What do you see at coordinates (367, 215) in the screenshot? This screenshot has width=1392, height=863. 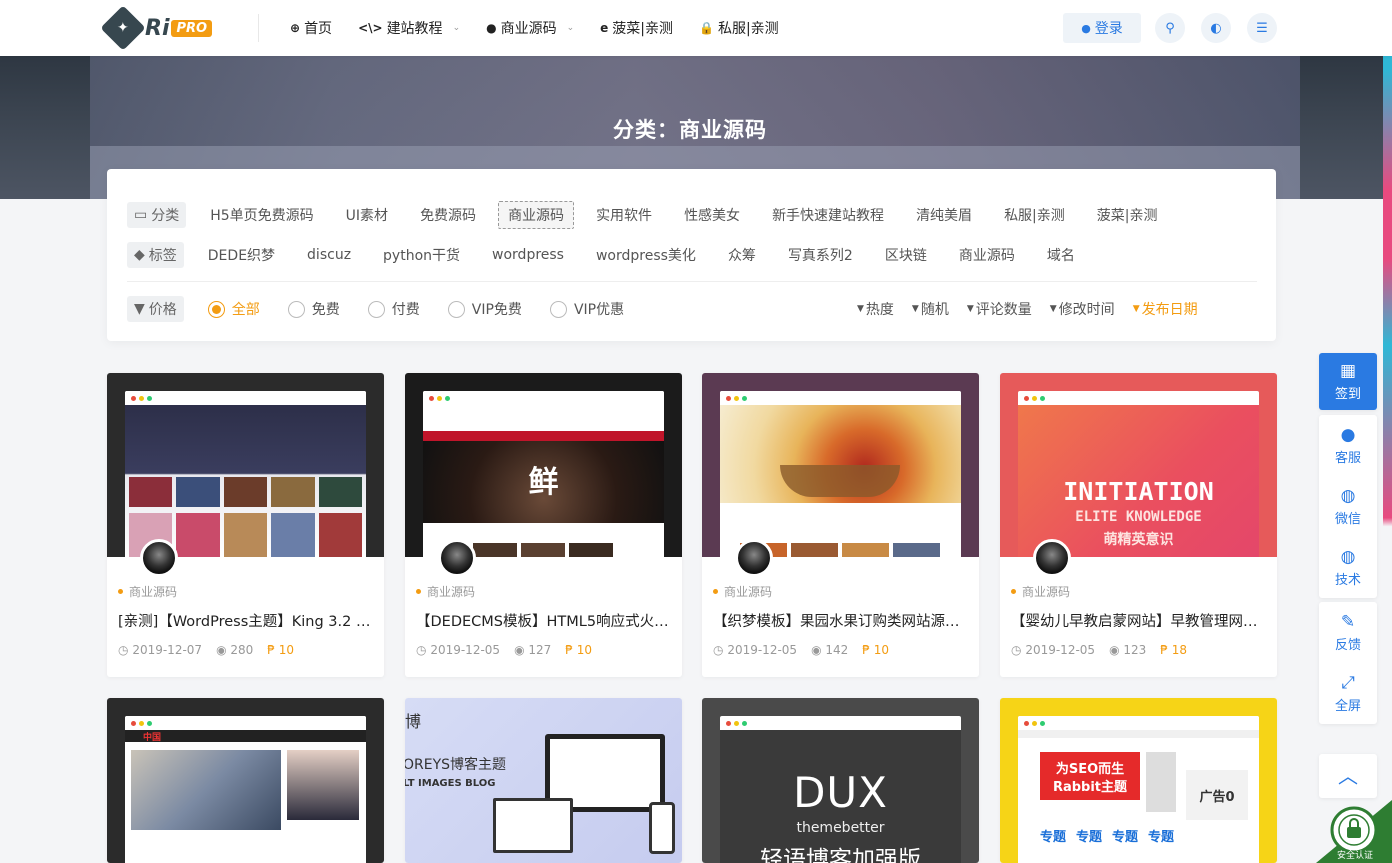 I see `category-filter-option: UI素材` at bounding box center [367, 215].